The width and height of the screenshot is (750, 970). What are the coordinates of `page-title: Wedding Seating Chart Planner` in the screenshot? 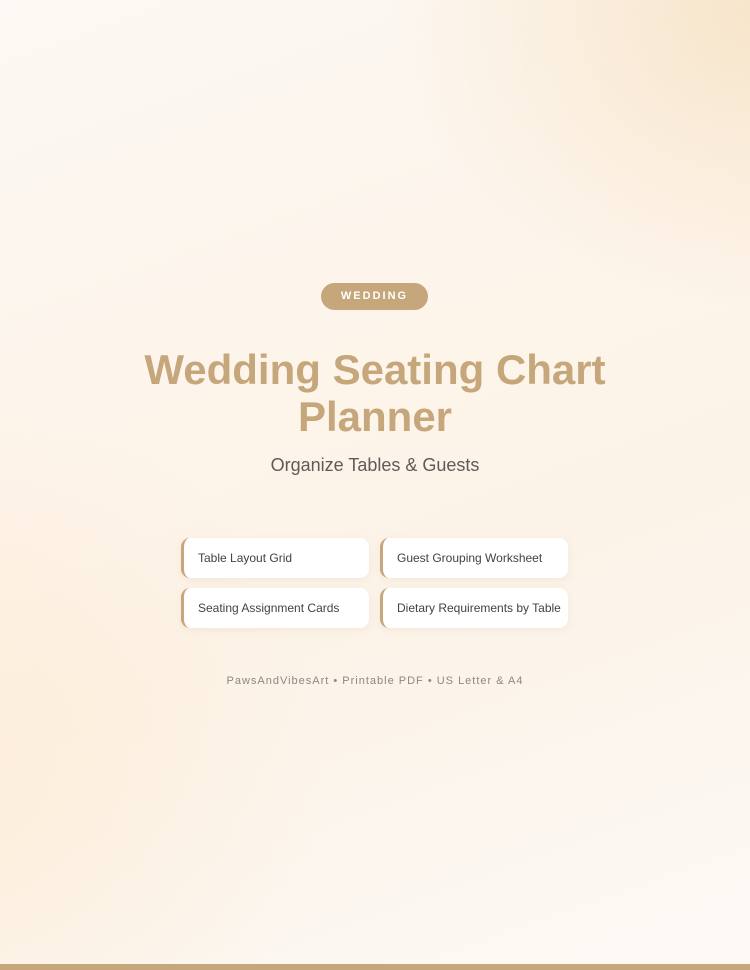 It's located at (375, 393).